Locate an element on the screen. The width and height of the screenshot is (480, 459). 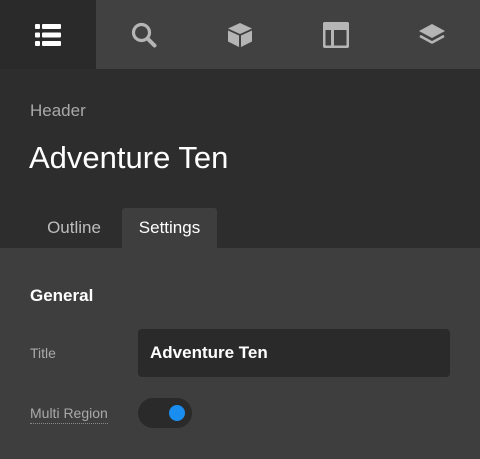
tab-outline-list is located at coordinates (48, 34).